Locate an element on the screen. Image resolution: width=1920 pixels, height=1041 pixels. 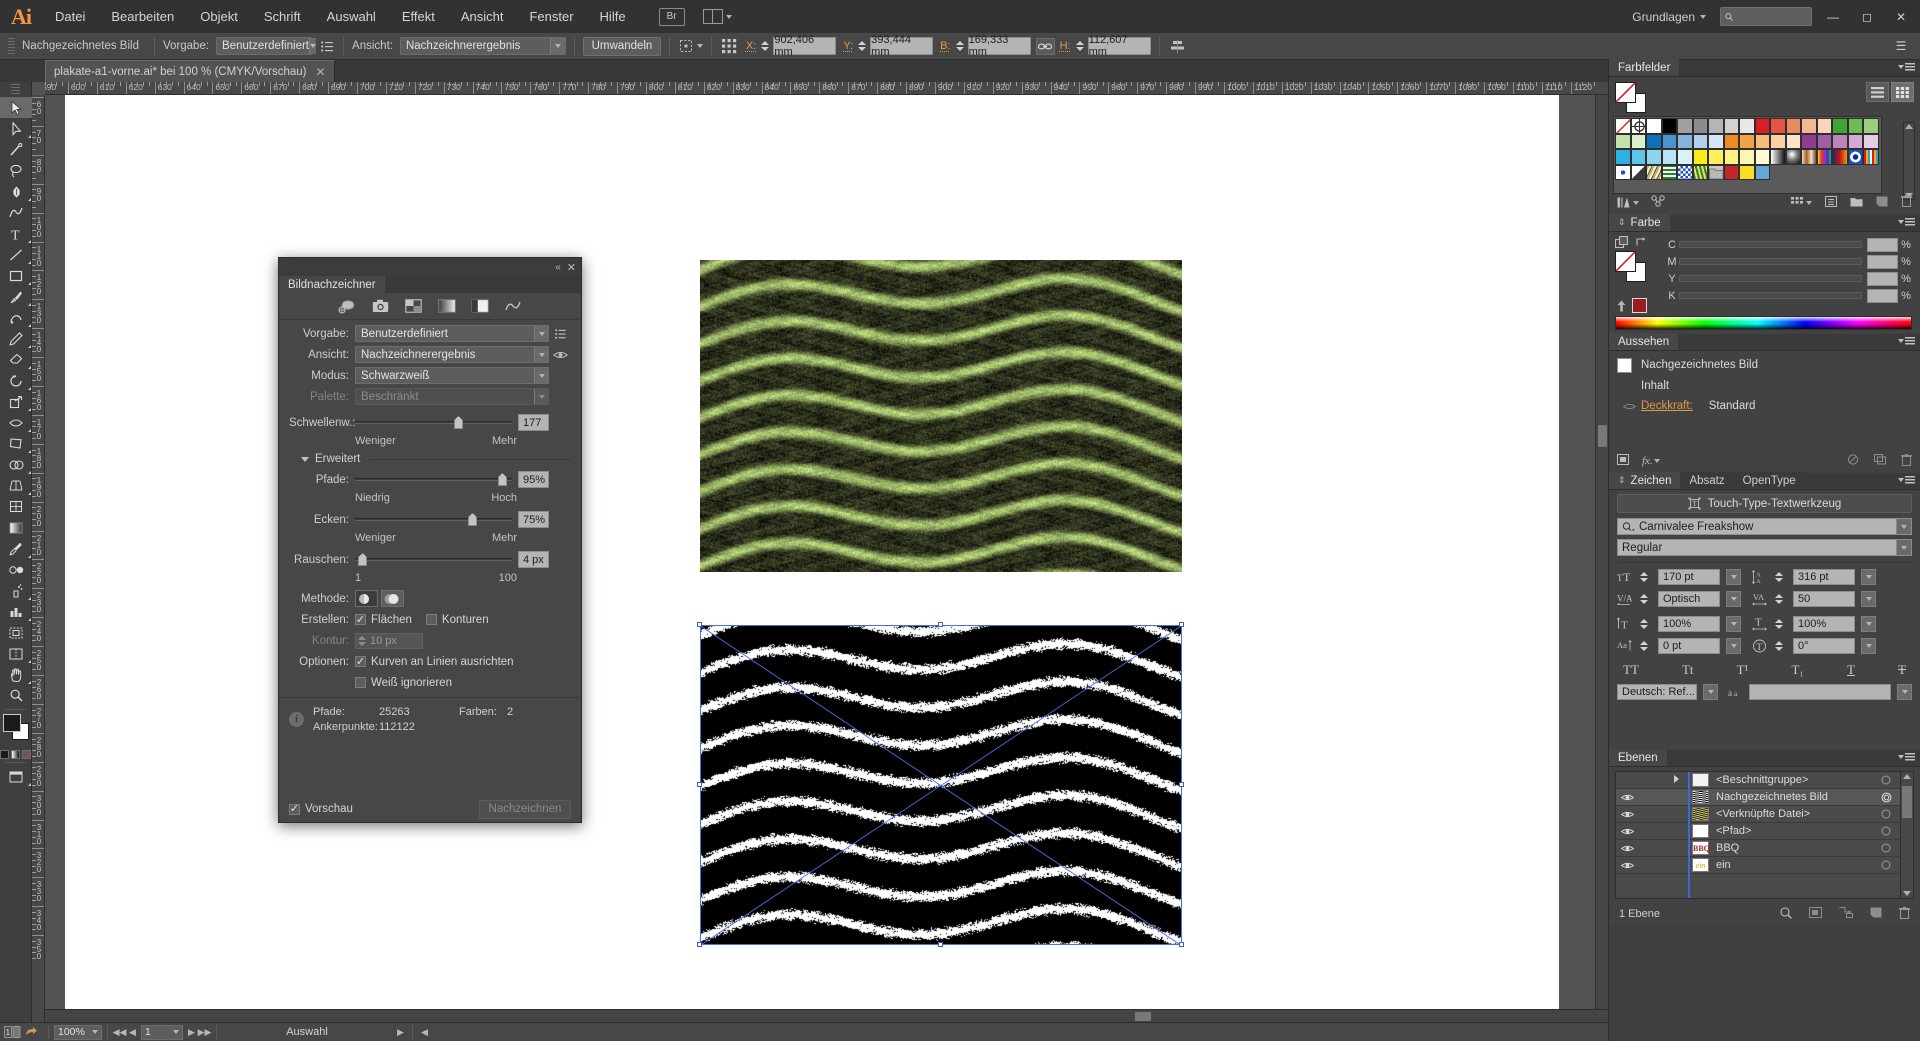
black-and-white-icon is located at coordinates (479, 306).